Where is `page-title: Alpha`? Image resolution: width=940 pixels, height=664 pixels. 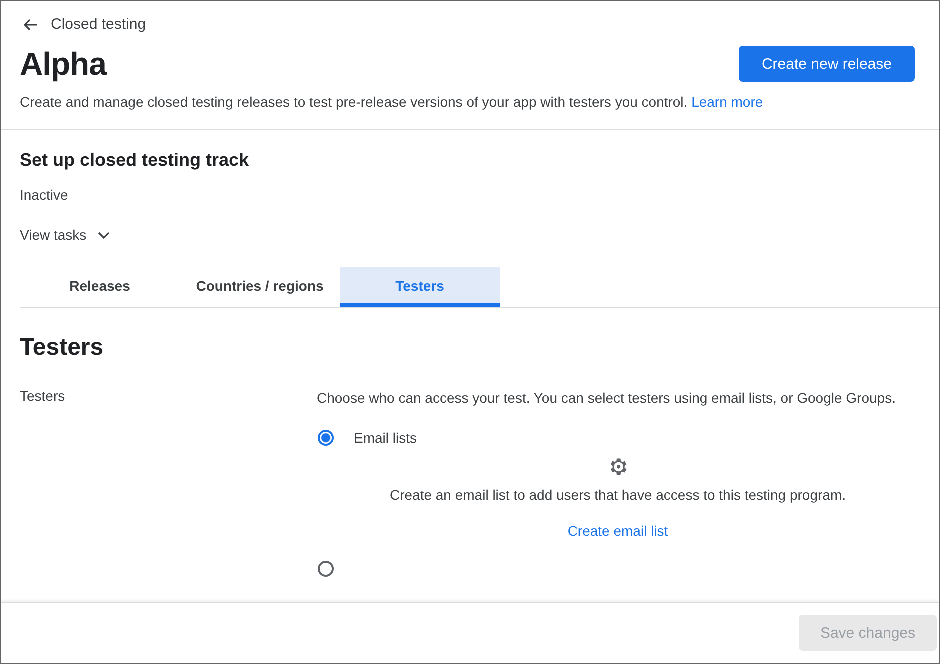
page-title: Alpha is located at coordinates (63, 64).